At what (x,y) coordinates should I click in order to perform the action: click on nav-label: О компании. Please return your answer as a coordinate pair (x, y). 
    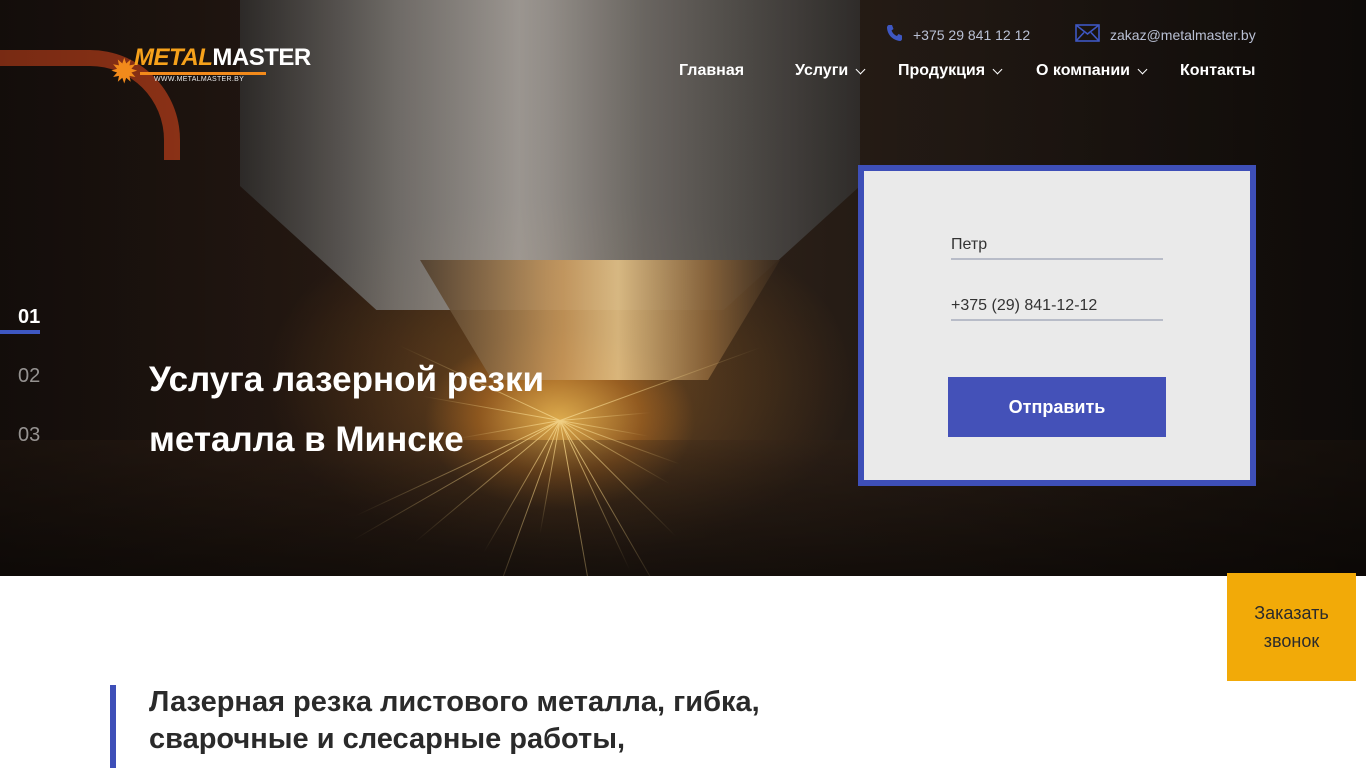
    Looking at the image, I should click on (1083, 70).